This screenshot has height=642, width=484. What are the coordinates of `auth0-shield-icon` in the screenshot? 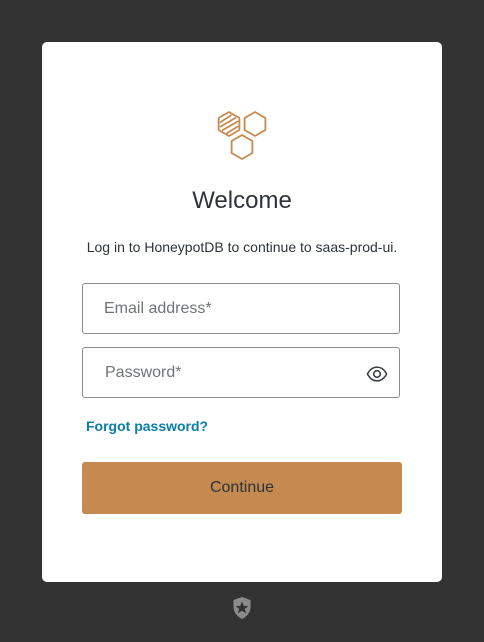 It's located at (242, 608).